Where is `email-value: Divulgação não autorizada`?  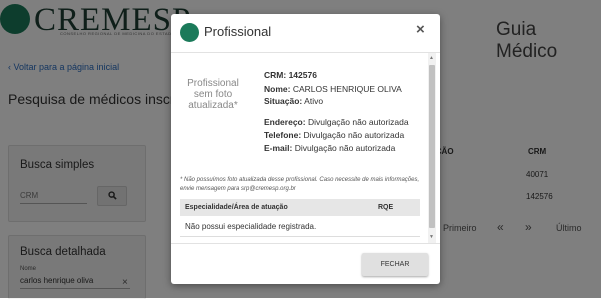
email-value: Divulgação não autorizada is located at coordinates (345, 148).